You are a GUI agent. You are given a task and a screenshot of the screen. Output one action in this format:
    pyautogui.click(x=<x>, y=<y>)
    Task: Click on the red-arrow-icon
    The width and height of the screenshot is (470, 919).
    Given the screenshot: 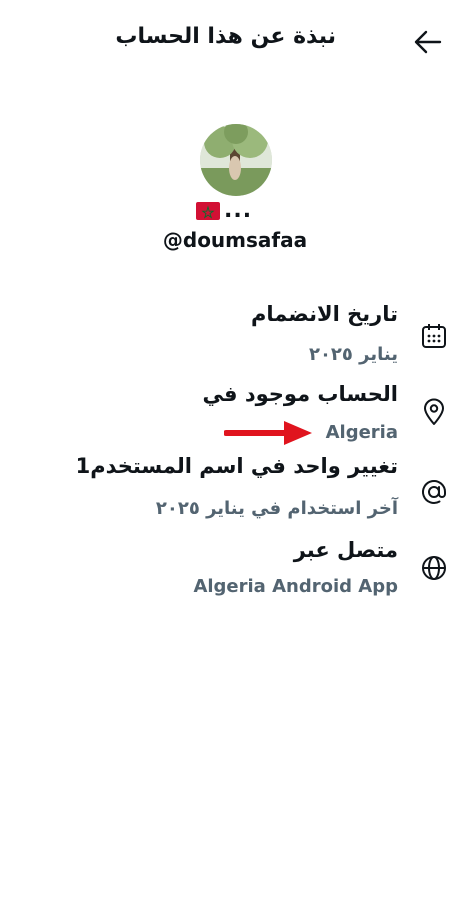 What is the action you would take?
    pyautogui.click(x=268, y=433)
    